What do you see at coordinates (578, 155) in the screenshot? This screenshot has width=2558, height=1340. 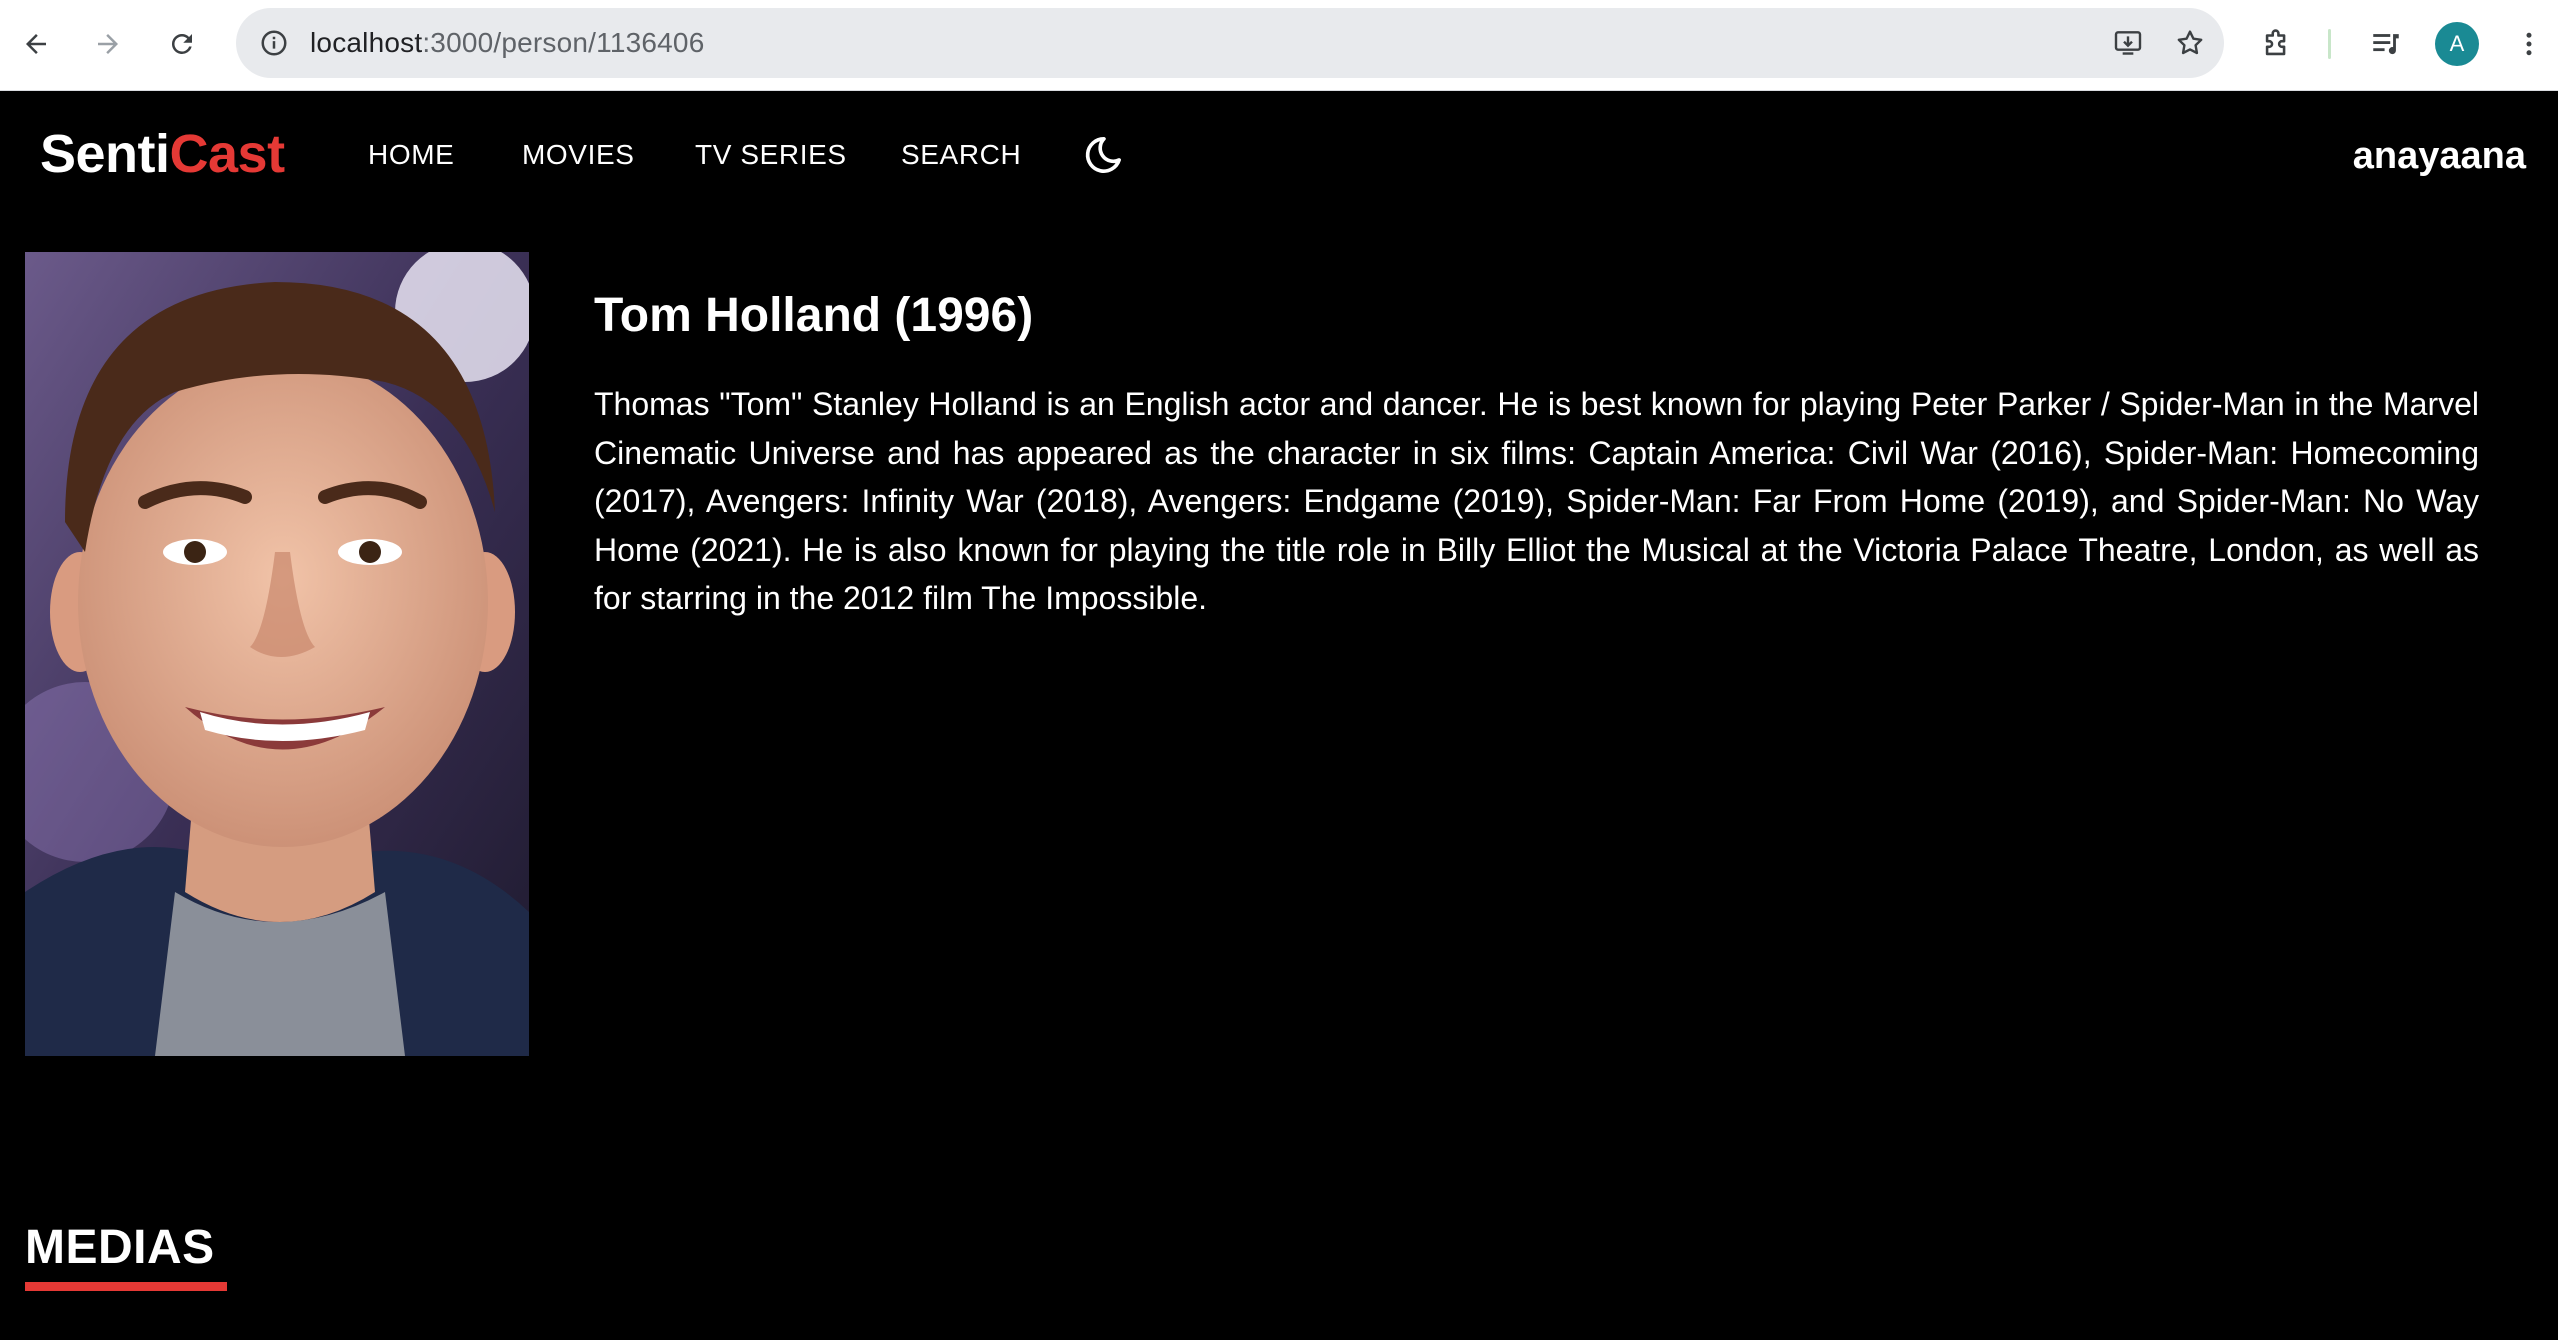 I see `nav-movies: MOVIES` at bounding box center [578, 155].